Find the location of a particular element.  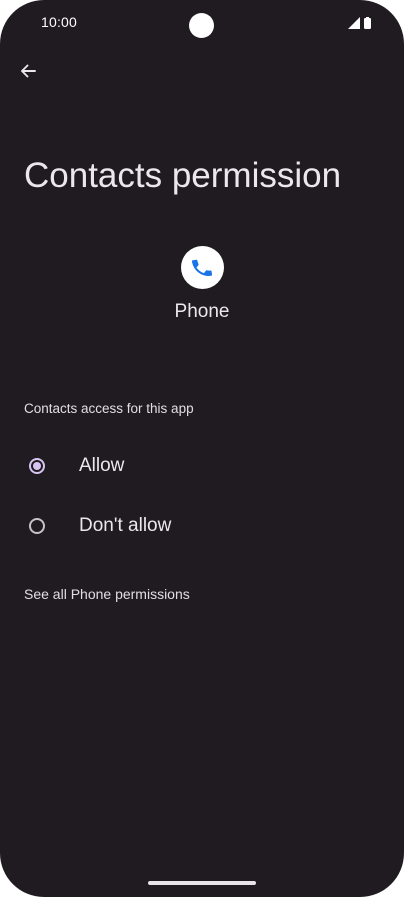

phone-app-icon is located at coordinates (202, 267).